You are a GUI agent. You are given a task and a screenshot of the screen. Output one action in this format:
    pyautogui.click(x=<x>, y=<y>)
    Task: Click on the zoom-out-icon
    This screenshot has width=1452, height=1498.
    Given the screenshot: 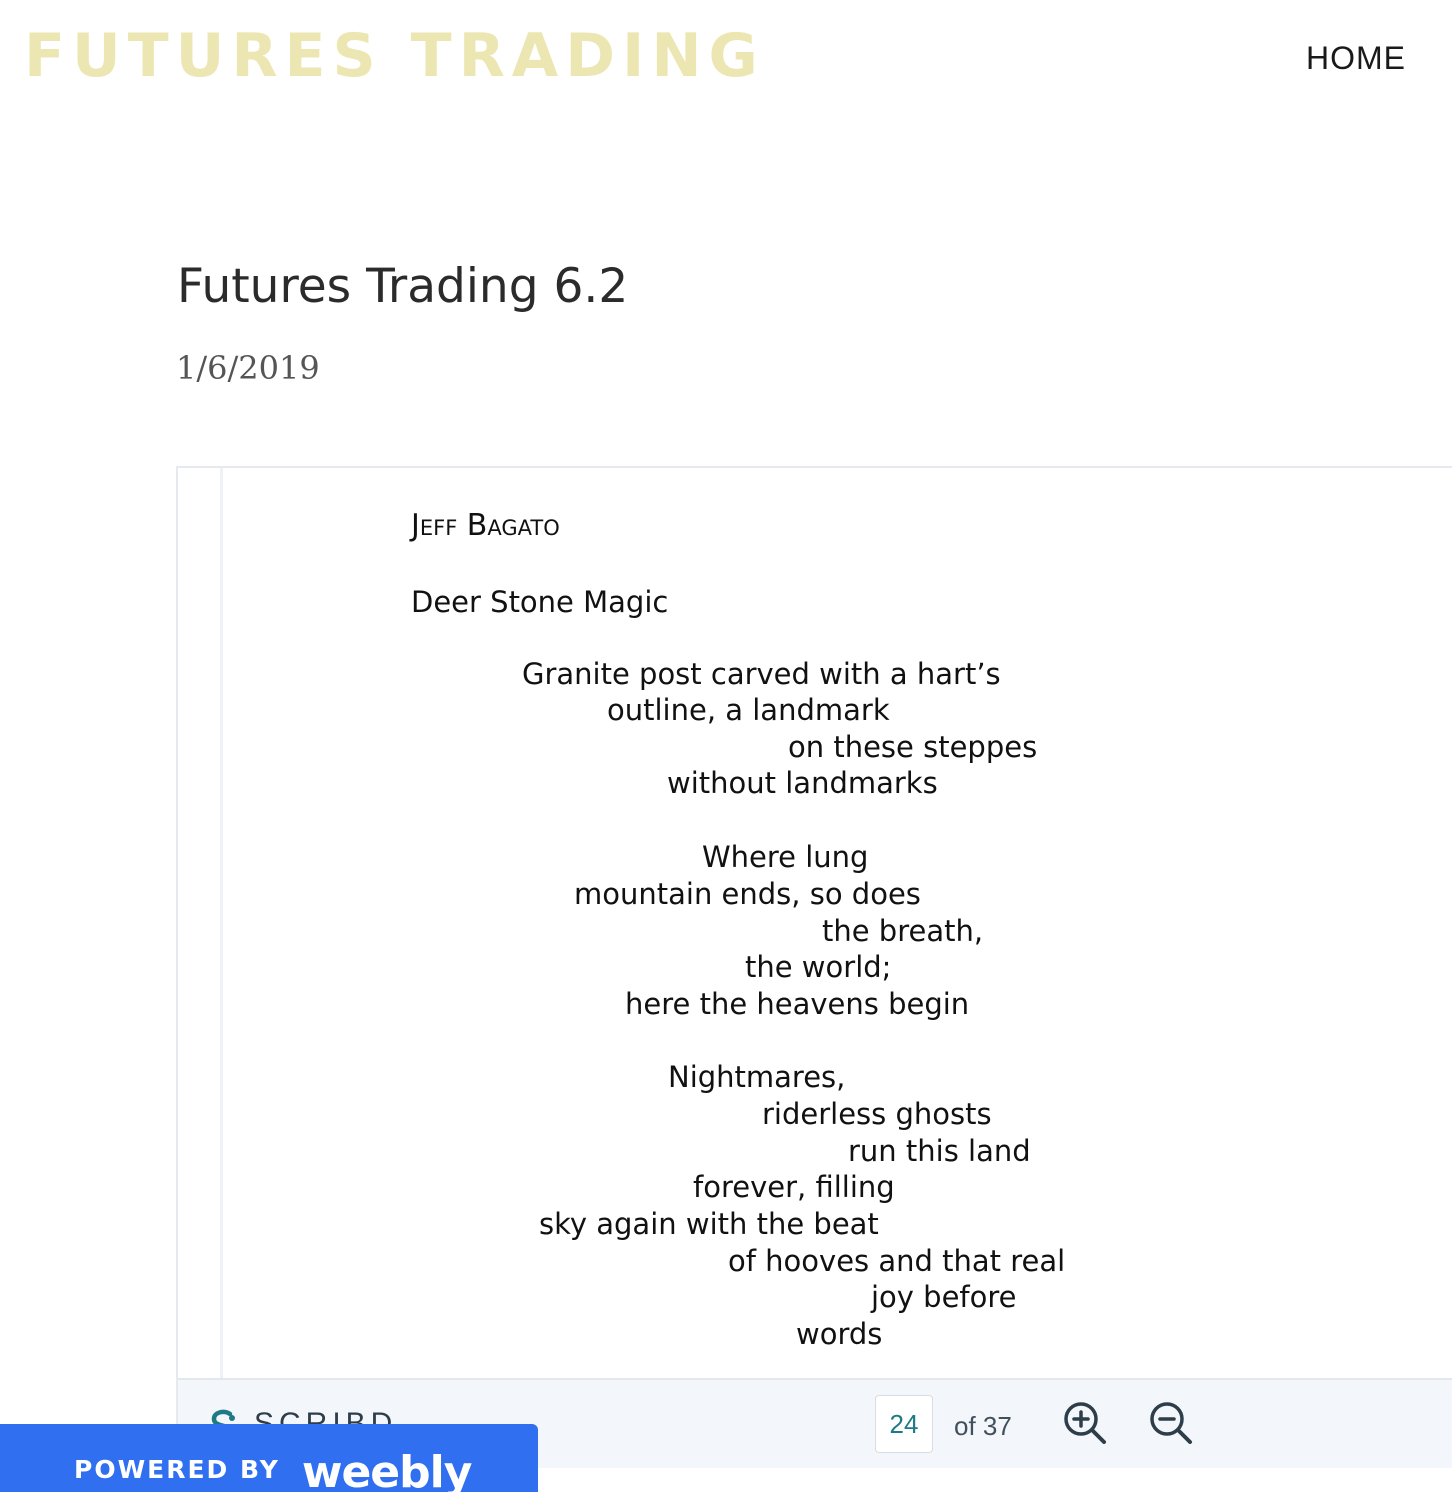 What is the action you would take?
    pyautogui.click(x=1171, y=1423)
    